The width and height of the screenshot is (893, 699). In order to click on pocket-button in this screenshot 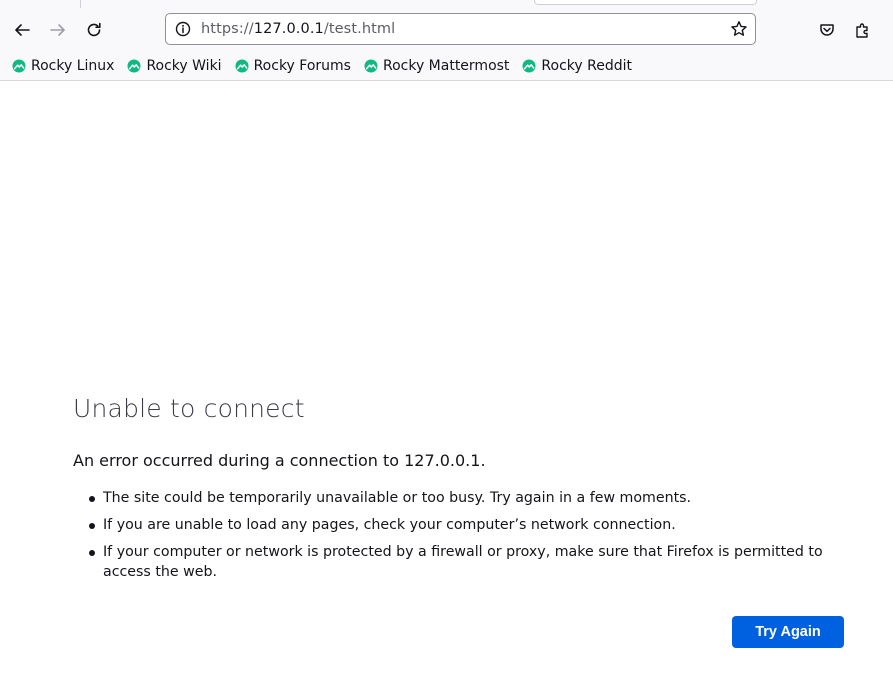, I will do `click(827, 30)`.